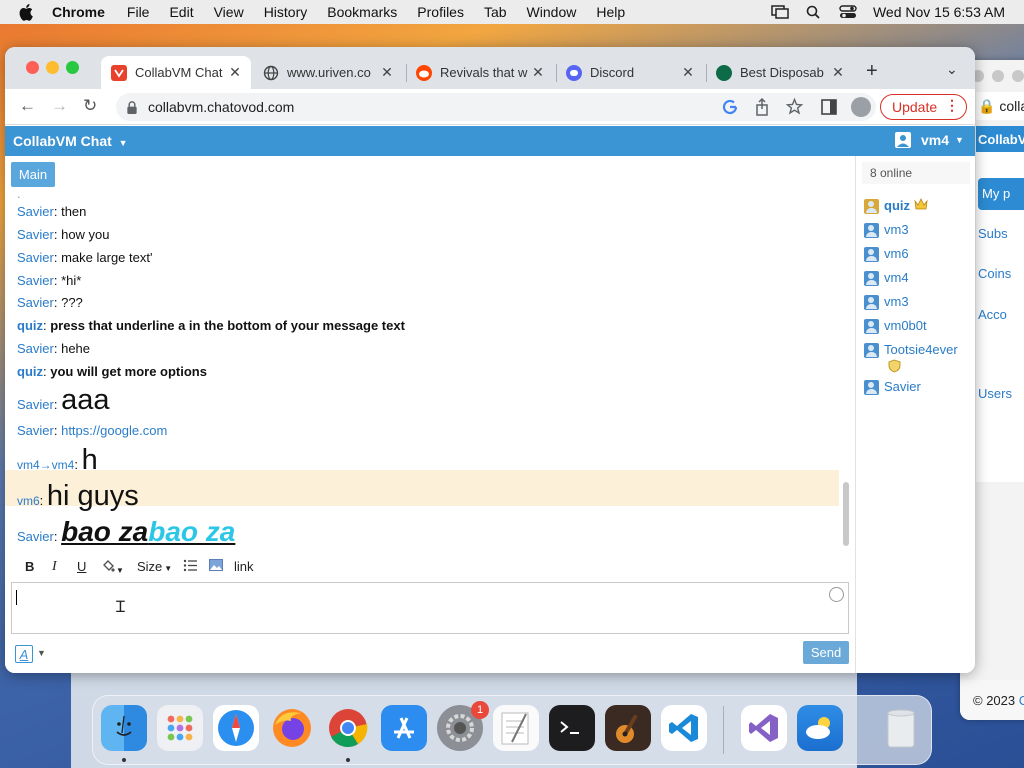 Image resolution: width=1024 pixels, height=768 pixels. What do you see at coordinates (495, 12) in the screenshot?
I see `menu-tab: Tab` at bounding box center [495, 12].